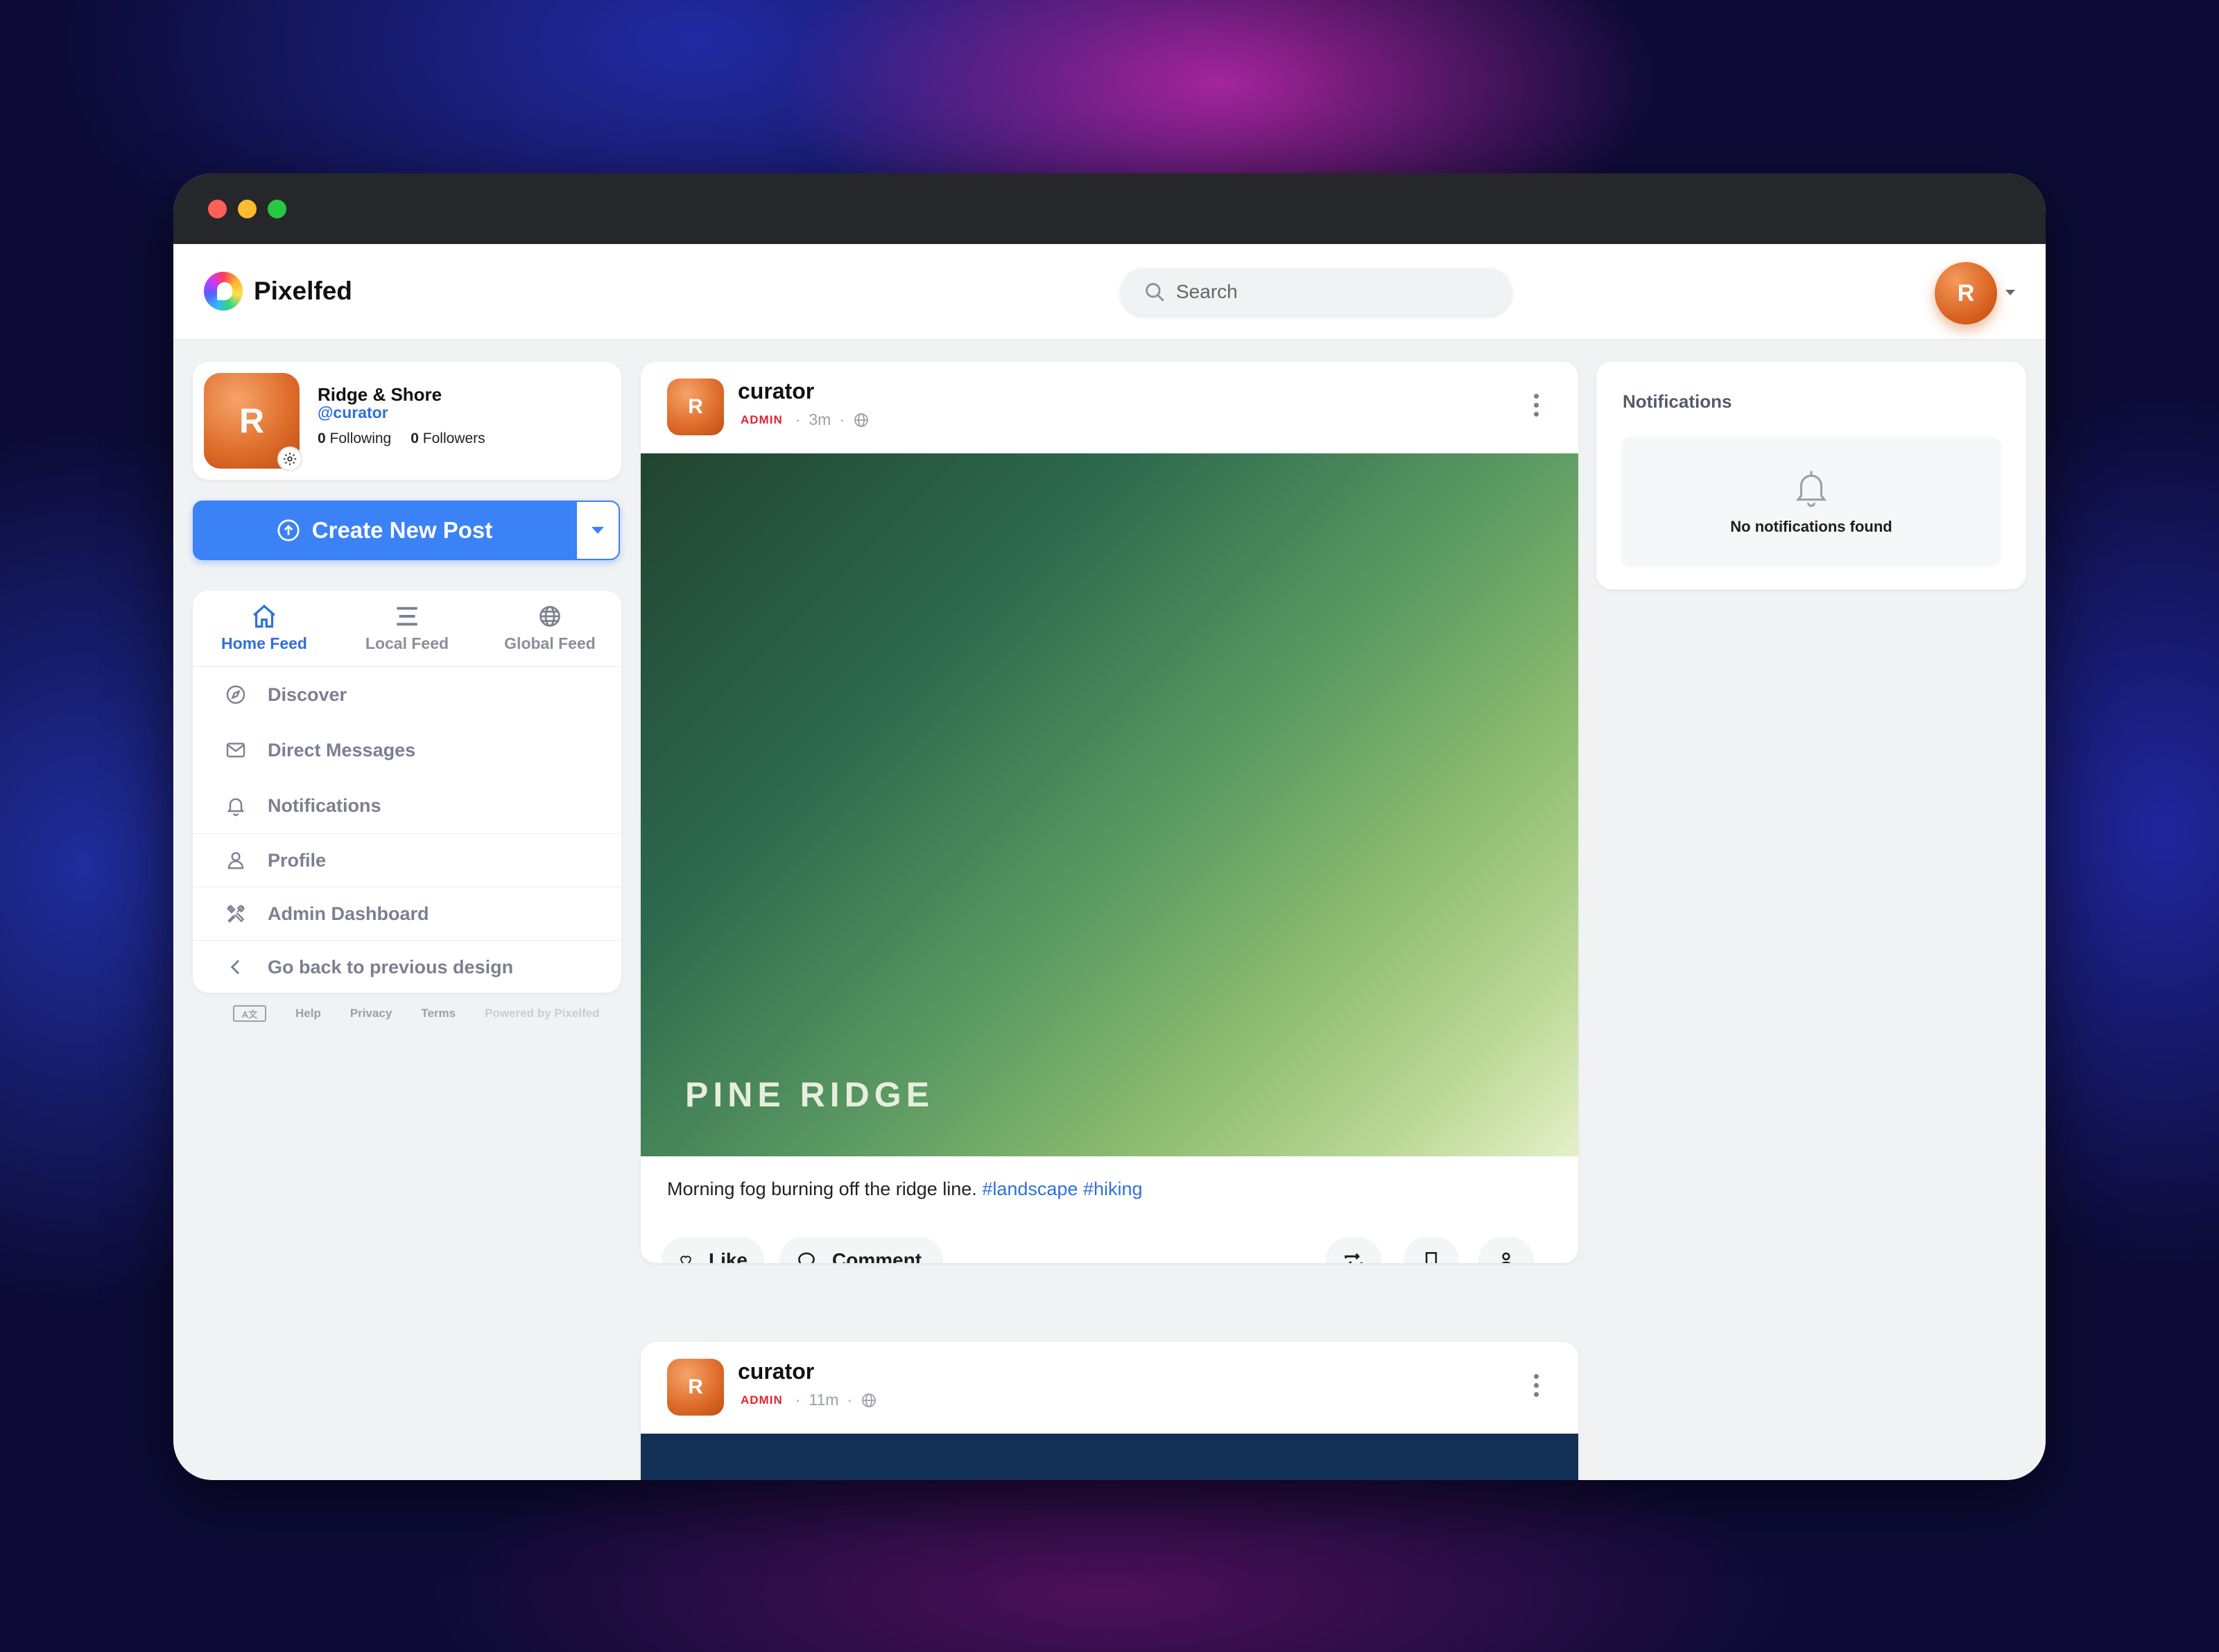  I want to click on sidebar-item-admin-dashboard: Admin Dashboard, so click(407, 913).